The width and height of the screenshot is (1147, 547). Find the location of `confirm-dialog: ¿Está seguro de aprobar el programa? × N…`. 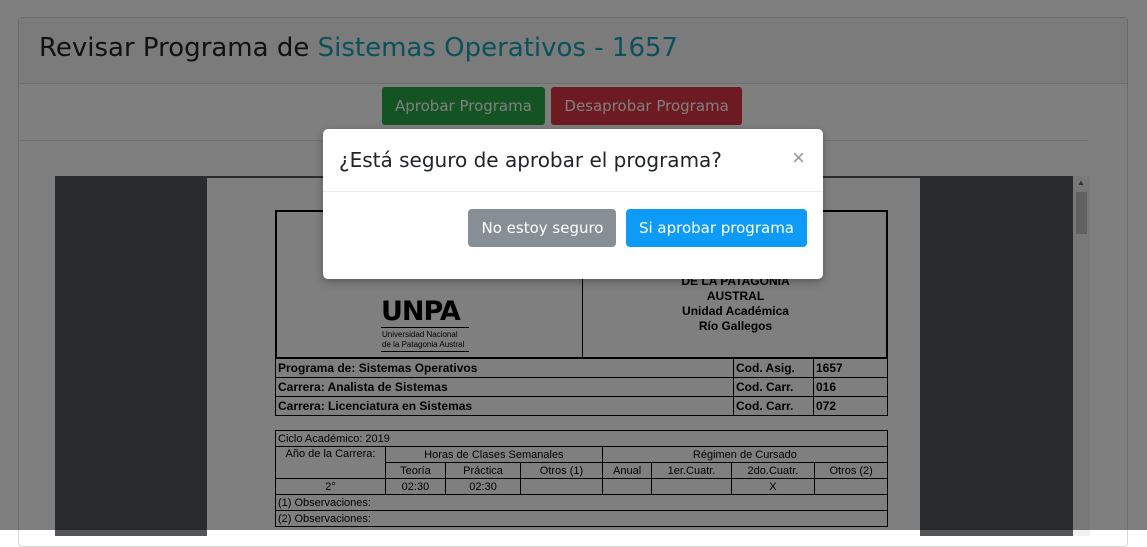

confirm-dialog: ¿Está seguro de aprobar el programa? × N… is located at coordinates (573, 204).